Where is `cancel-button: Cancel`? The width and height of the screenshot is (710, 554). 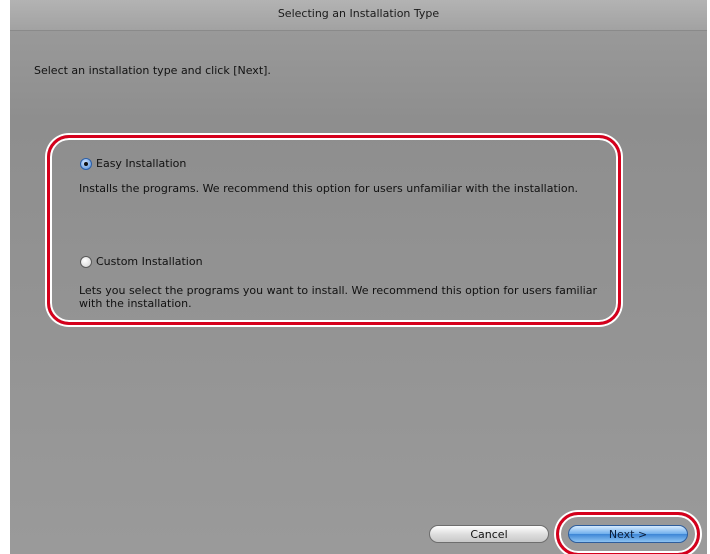
cancel-button: Cancel is located at coordinates (489, 534).